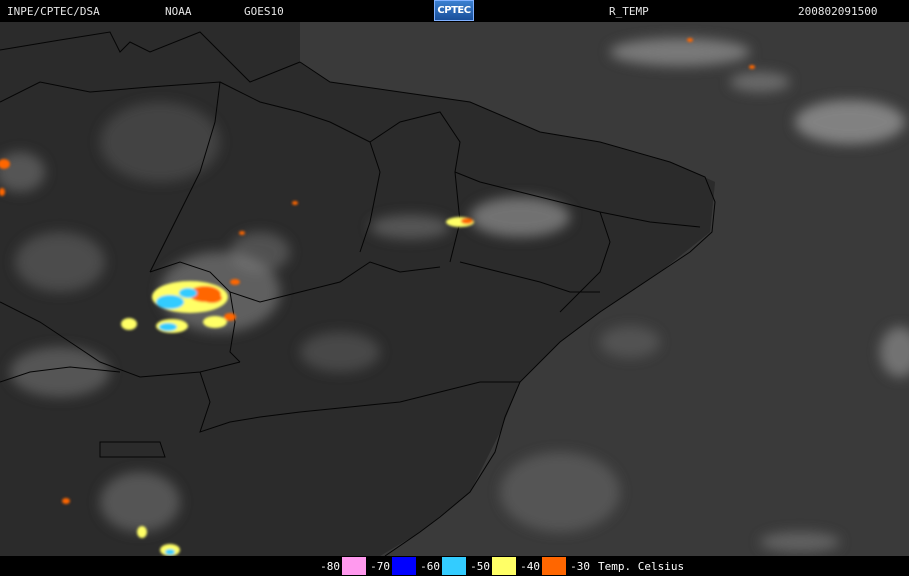  What do you see at coordinates (641, 566) in the screenshot?
I see `legend-unit-label: Temp. Celsius` at bounding box center [641, 566].